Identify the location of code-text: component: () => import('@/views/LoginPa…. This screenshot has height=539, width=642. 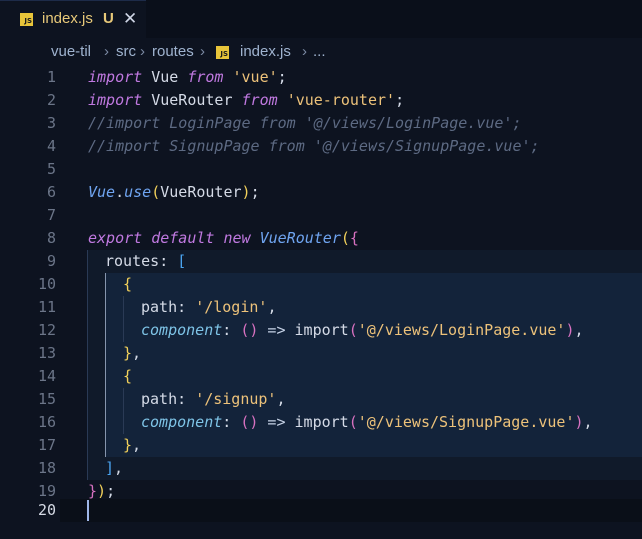
(362, 330).